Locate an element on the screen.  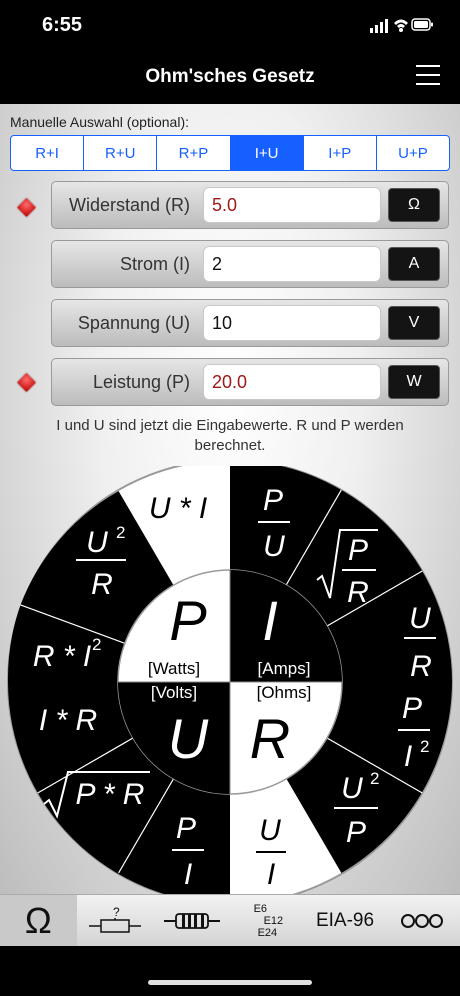
power-label: Leistung (P) is located at coordinates (141, 382).